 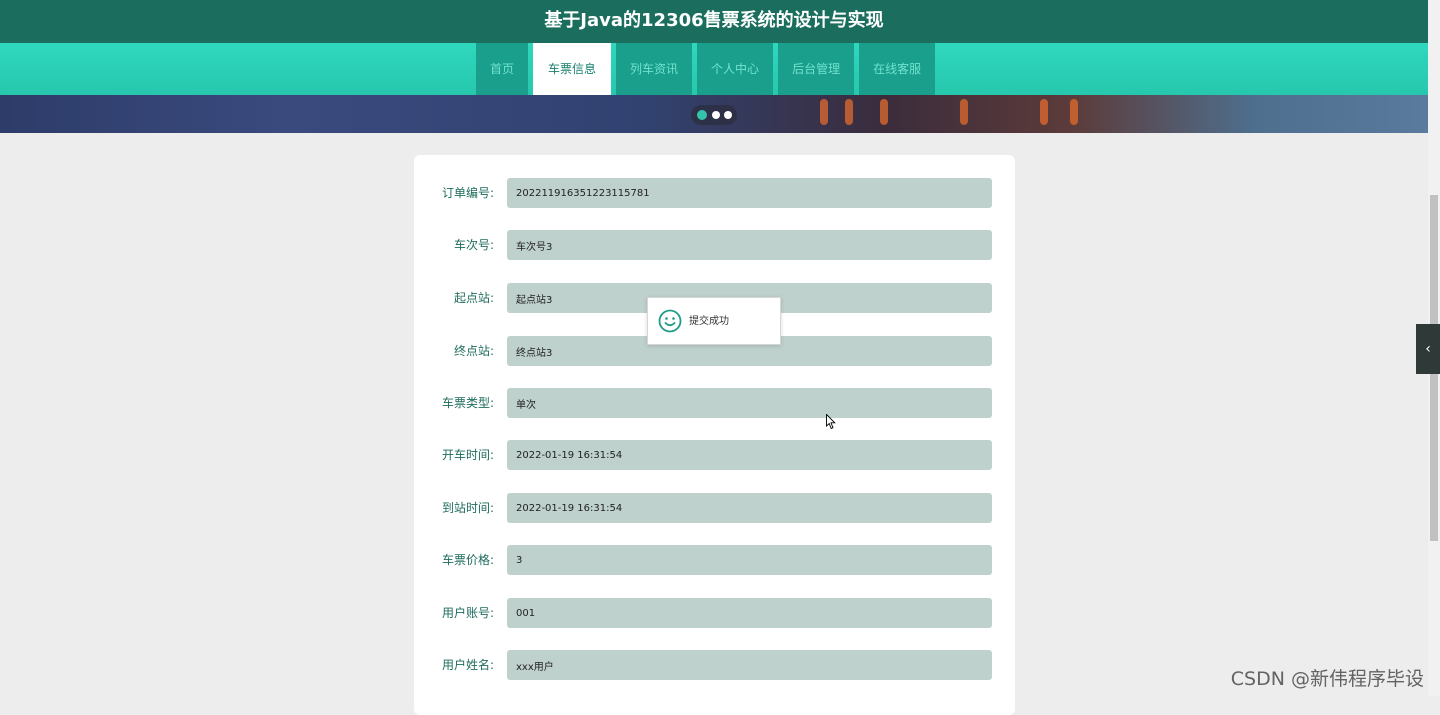 What do you see at coordinates (467, 455) in the screenshot?
I see `departure-time-label: 开车时间:` at bounding box center [467, 455].